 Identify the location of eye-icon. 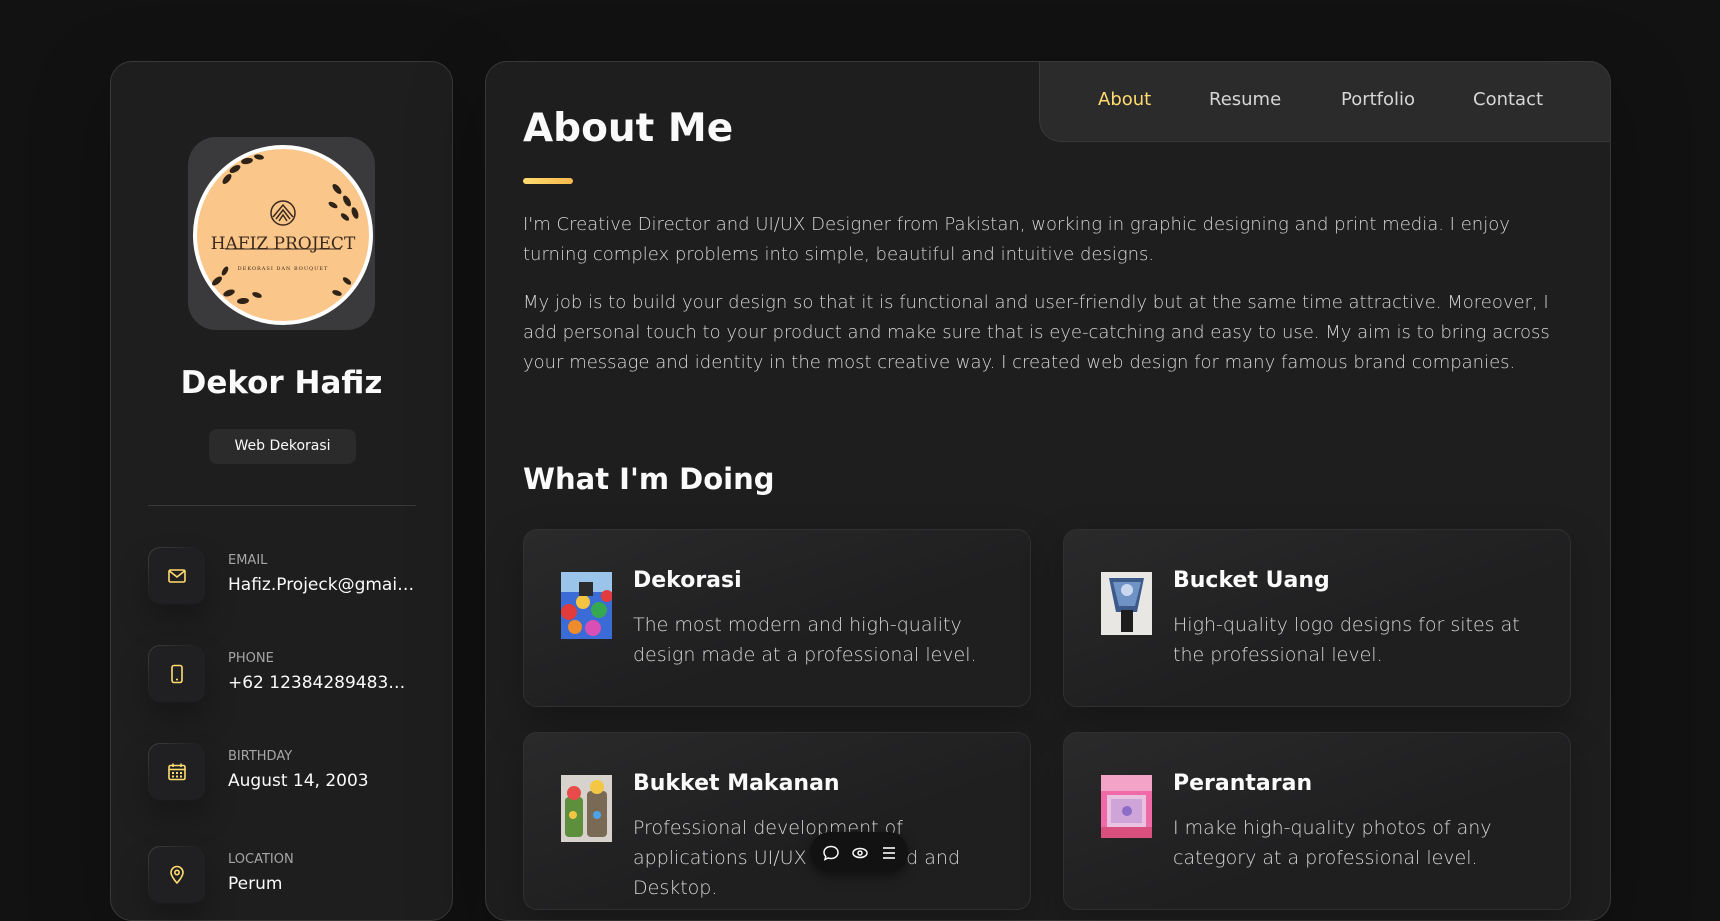
(860, 855).